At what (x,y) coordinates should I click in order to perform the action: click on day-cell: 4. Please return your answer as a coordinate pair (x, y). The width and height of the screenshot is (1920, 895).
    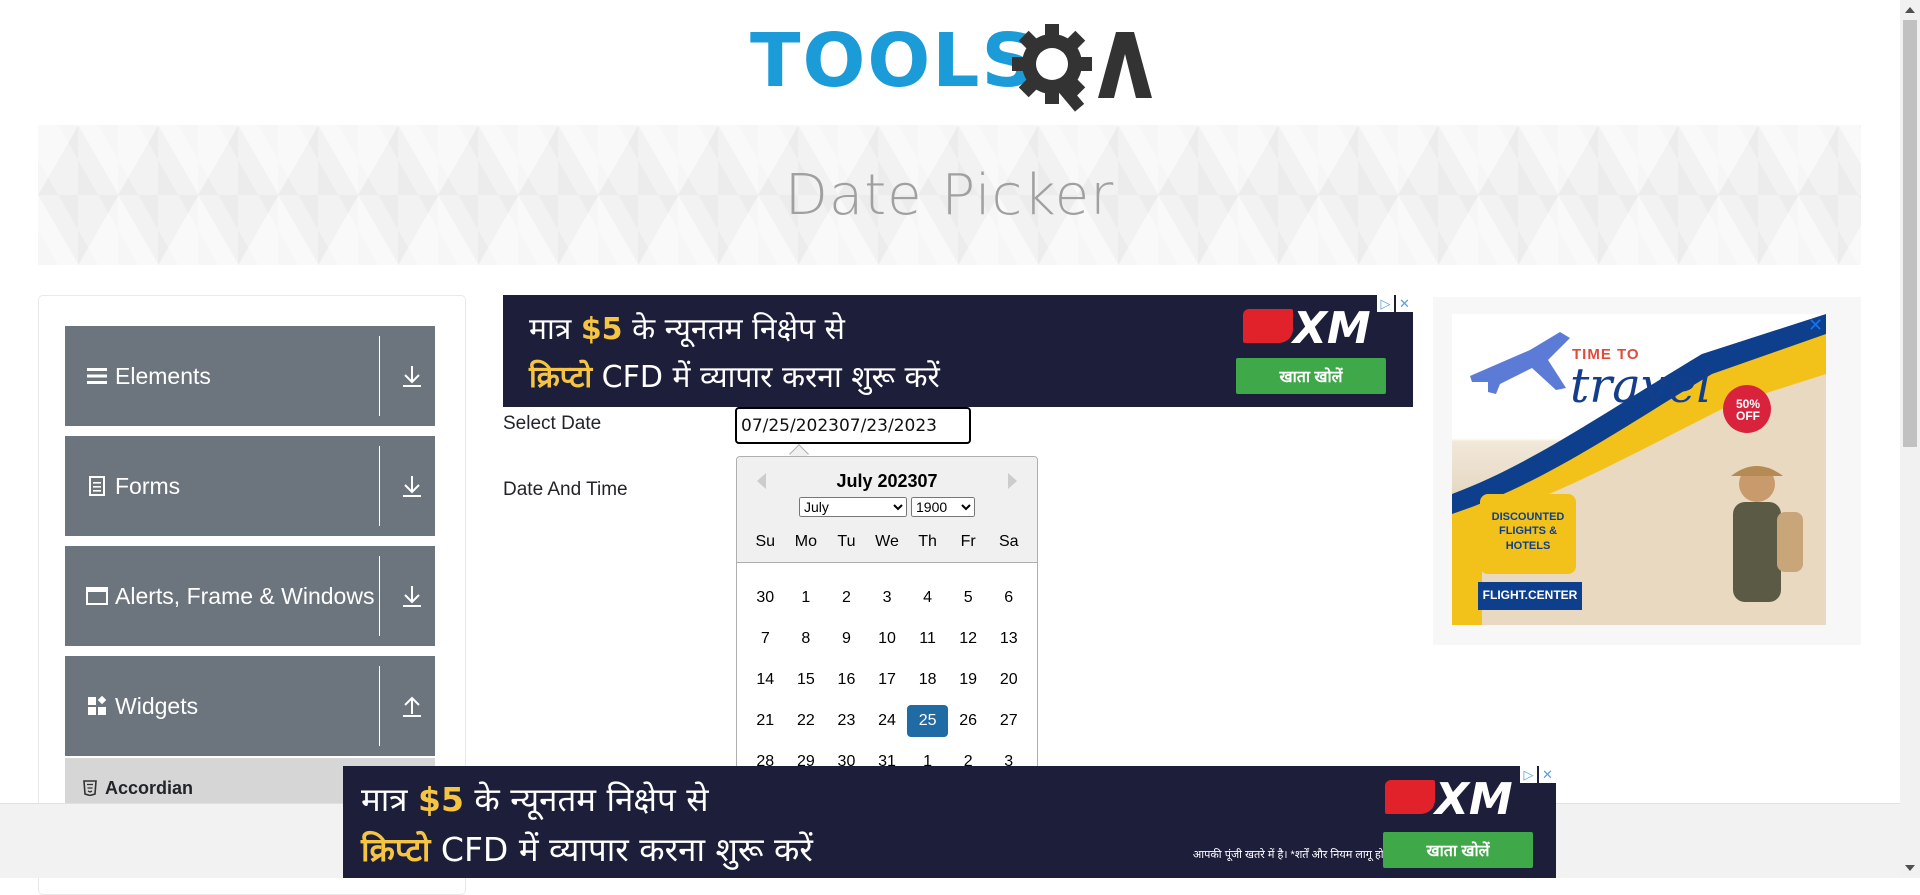
    Looking at the image, I should click on (927, 598).